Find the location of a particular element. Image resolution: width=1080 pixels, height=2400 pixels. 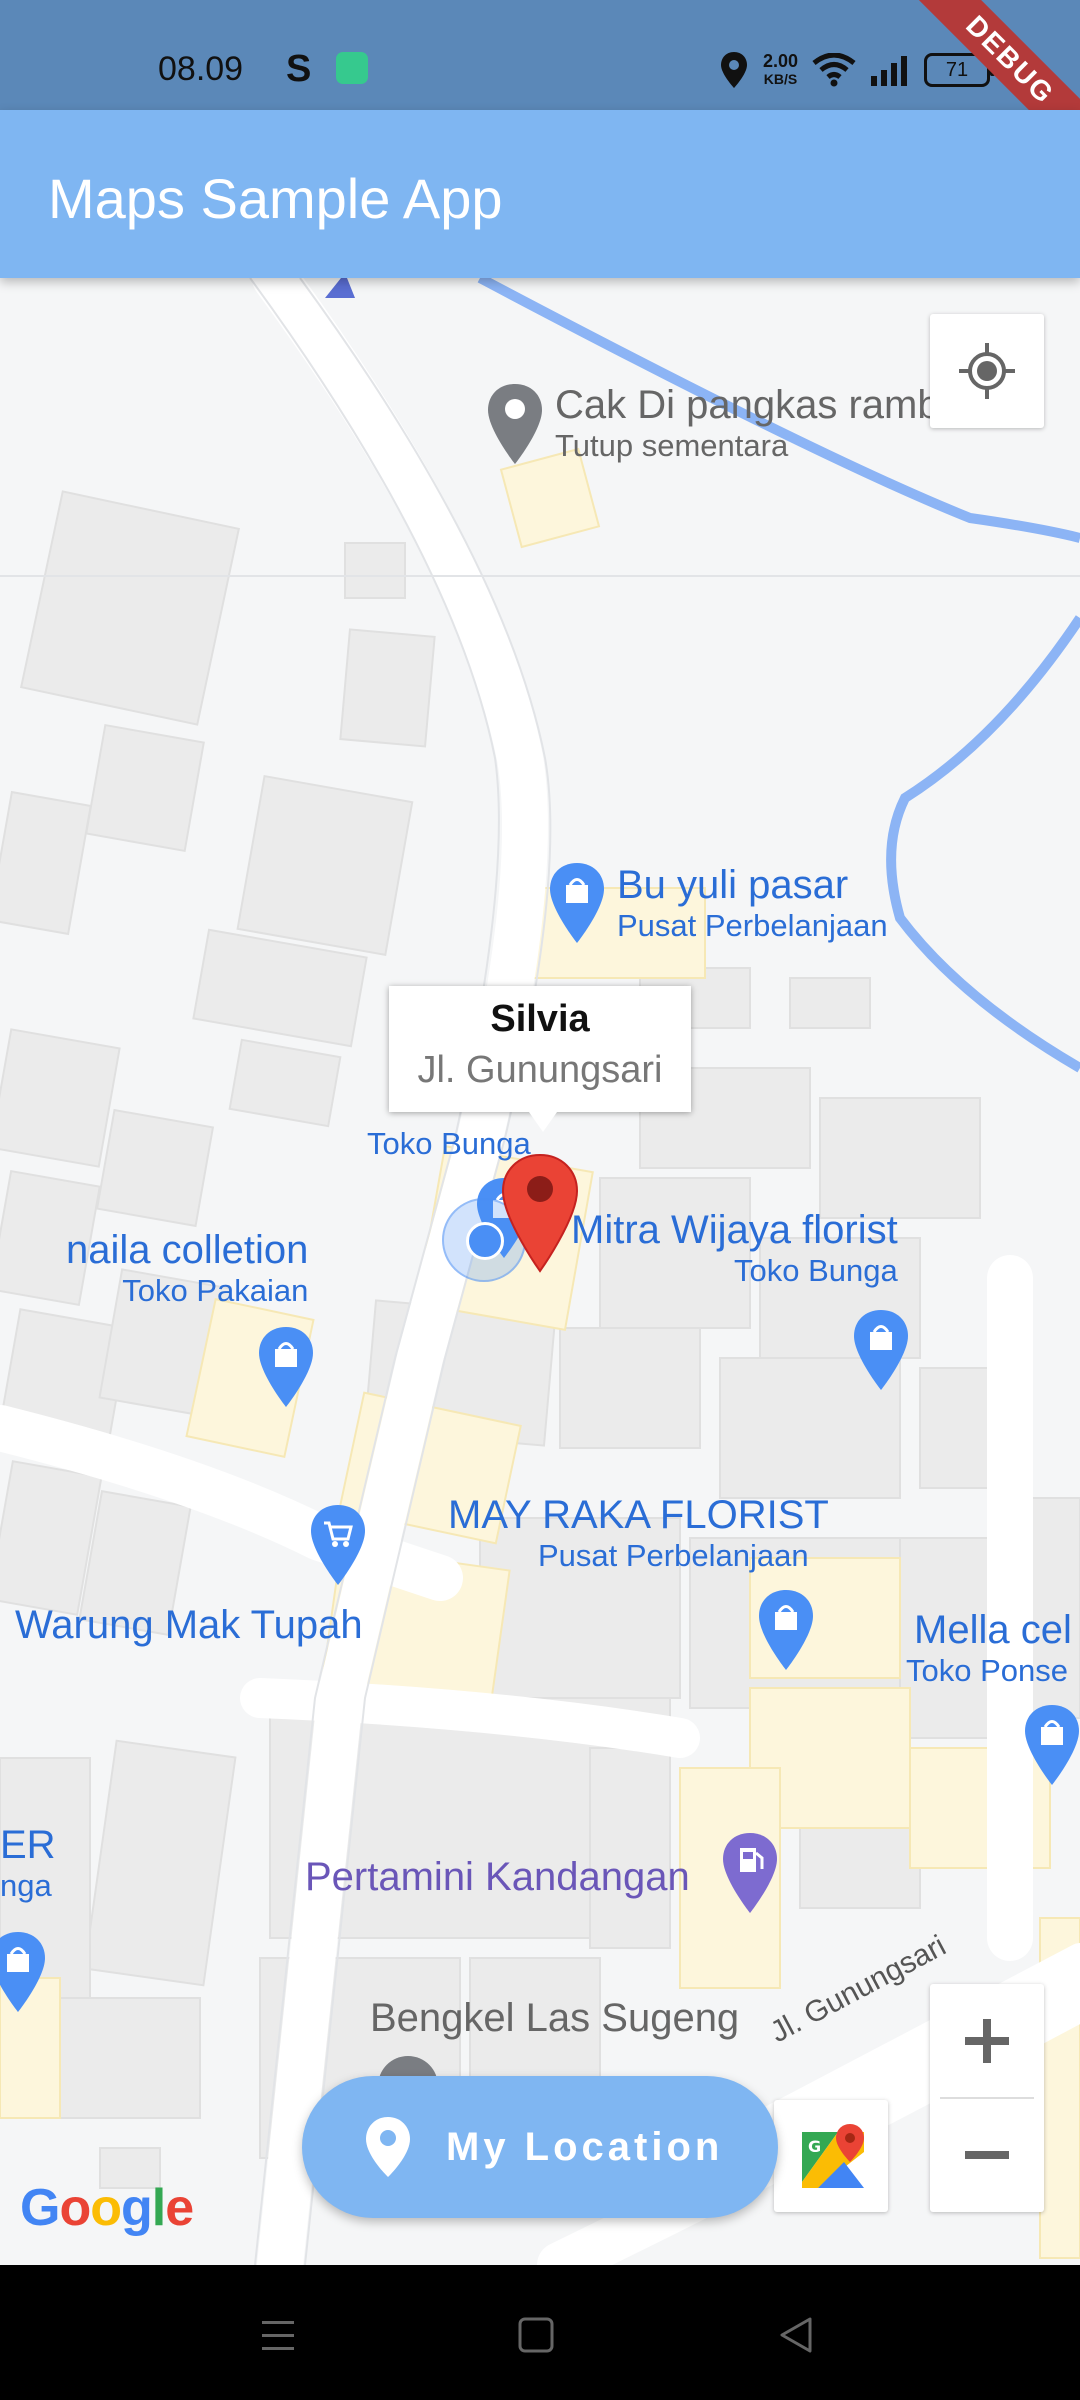

open-google-maps-button: G is located at coordinates (831, 2156).